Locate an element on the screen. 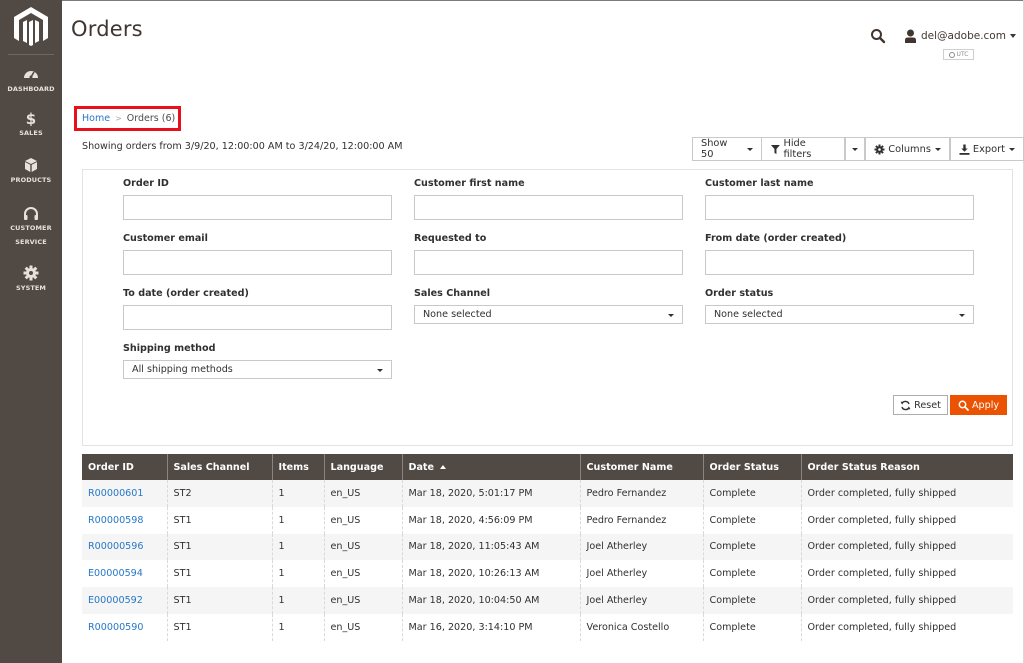 This screenshot has height=663, width=1024. download-icon is located at coordinates (964, 149).